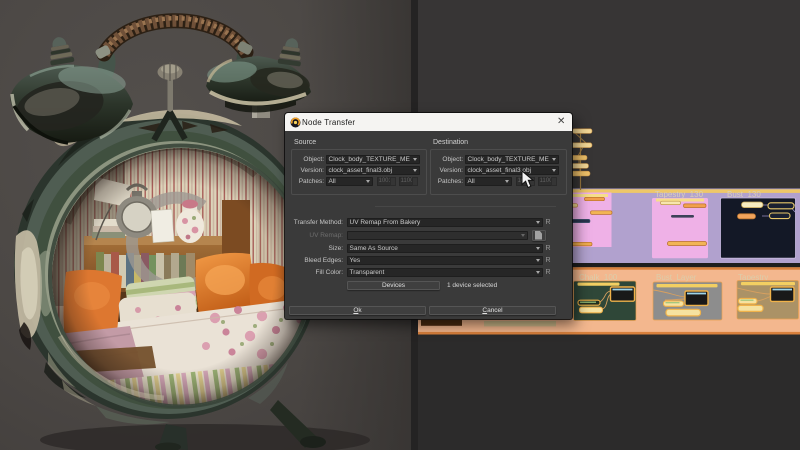  I want to click on svg-text: Bust_Layer, so click(676, 277).